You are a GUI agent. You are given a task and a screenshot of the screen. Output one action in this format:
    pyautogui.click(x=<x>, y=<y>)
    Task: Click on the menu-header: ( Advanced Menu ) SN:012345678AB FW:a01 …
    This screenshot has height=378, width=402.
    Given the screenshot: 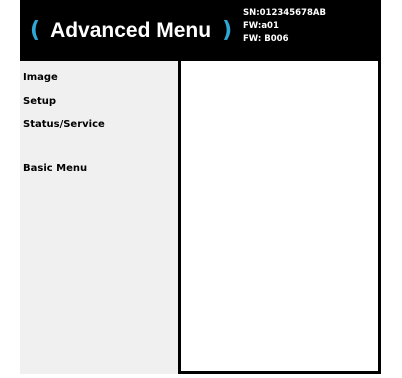 What is the action you would take?
    pyautogui.click(x=200, y=30)
    